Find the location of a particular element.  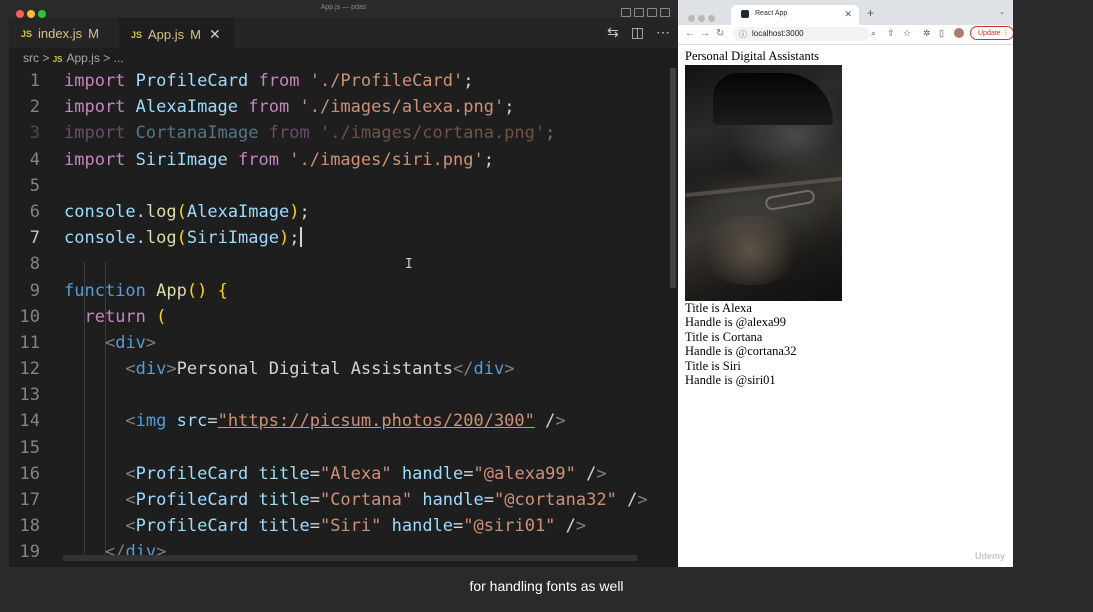

browser-tabstrip: React App ✕ + ⌄ is located at coordinates (845, 12).